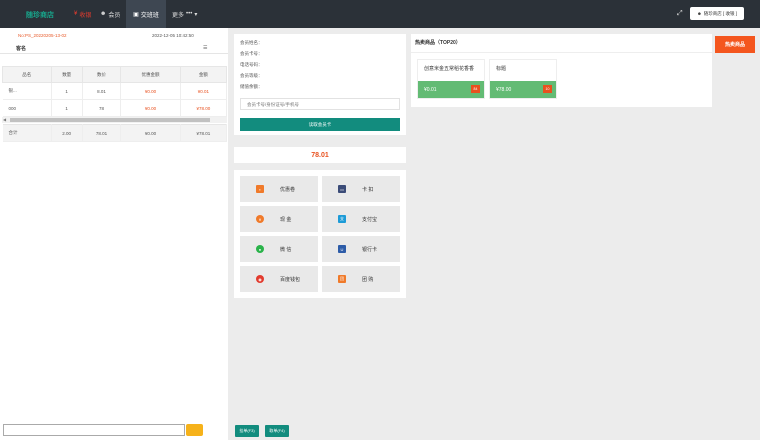  I want to click on pay-alipay-button: 支 支付宝, so click(361, 219).